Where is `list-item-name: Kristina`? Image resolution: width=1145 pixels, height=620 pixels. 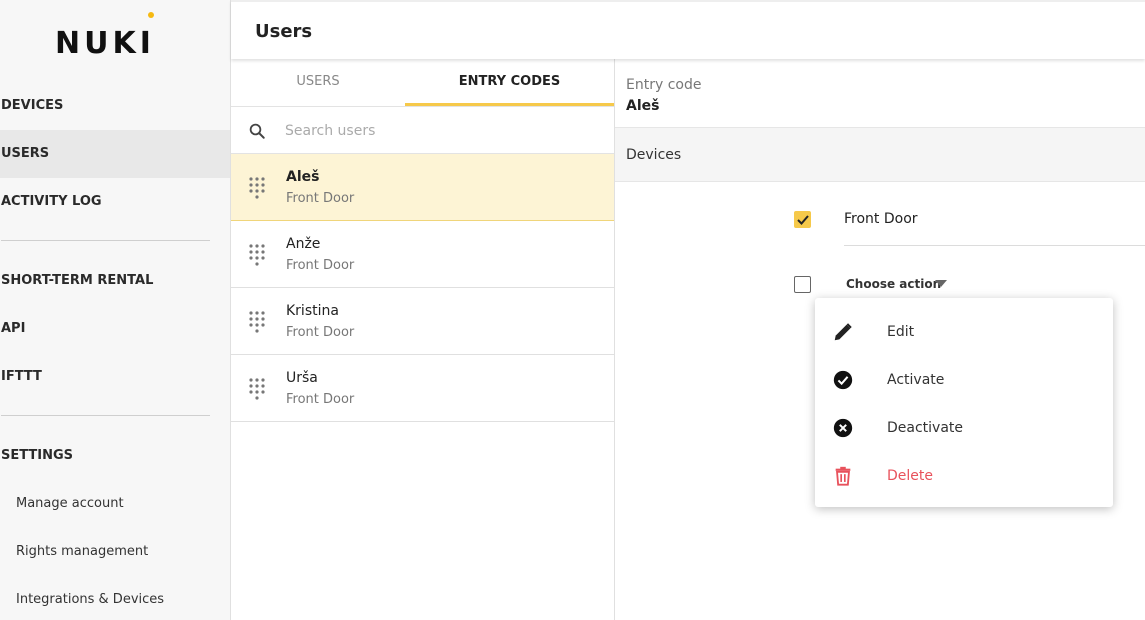 list-item-name: Kristina is located at coordinates (312, 311).